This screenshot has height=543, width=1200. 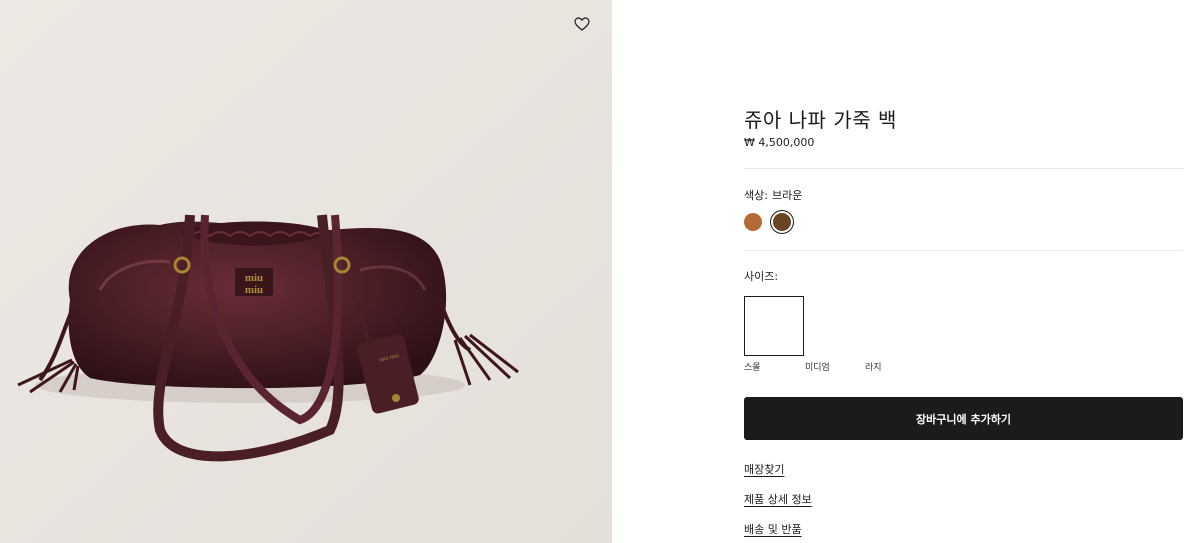 What do you see at coordinates (782, 222) in the screenshot?
I see `color-swatch-brown` at bounding box center [782, 222].